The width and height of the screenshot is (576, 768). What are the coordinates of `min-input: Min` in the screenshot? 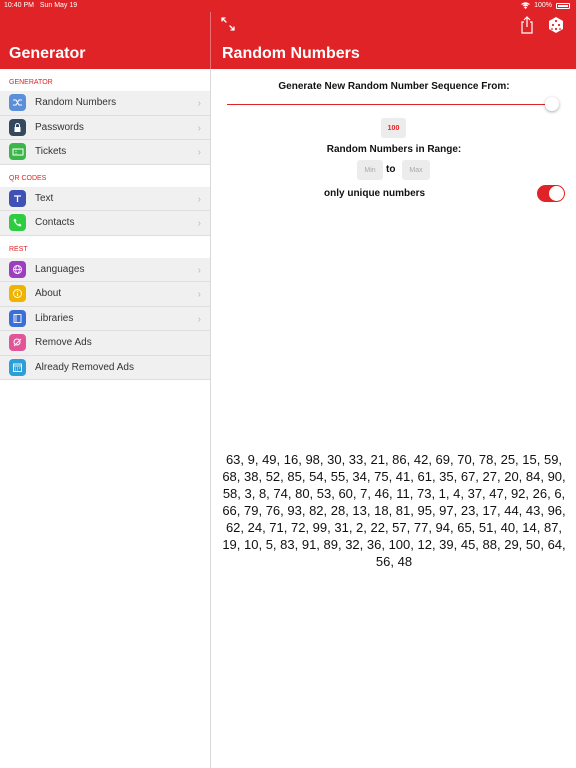 It's located at (370, 170).